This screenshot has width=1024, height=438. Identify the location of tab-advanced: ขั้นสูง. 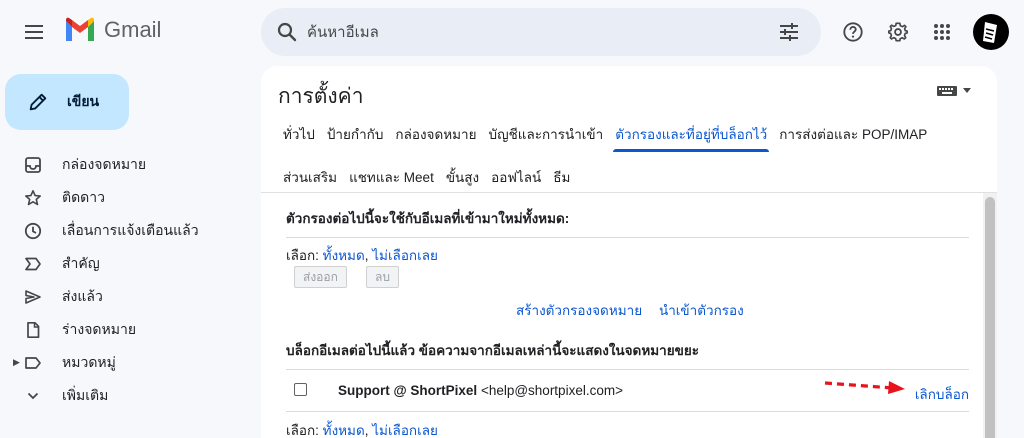
(462, 177).